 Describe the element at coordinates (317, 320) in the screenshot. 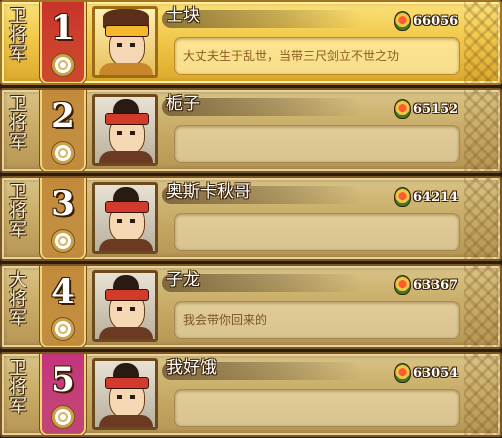

I see `motto-box: 我会带你回来的` at that location.